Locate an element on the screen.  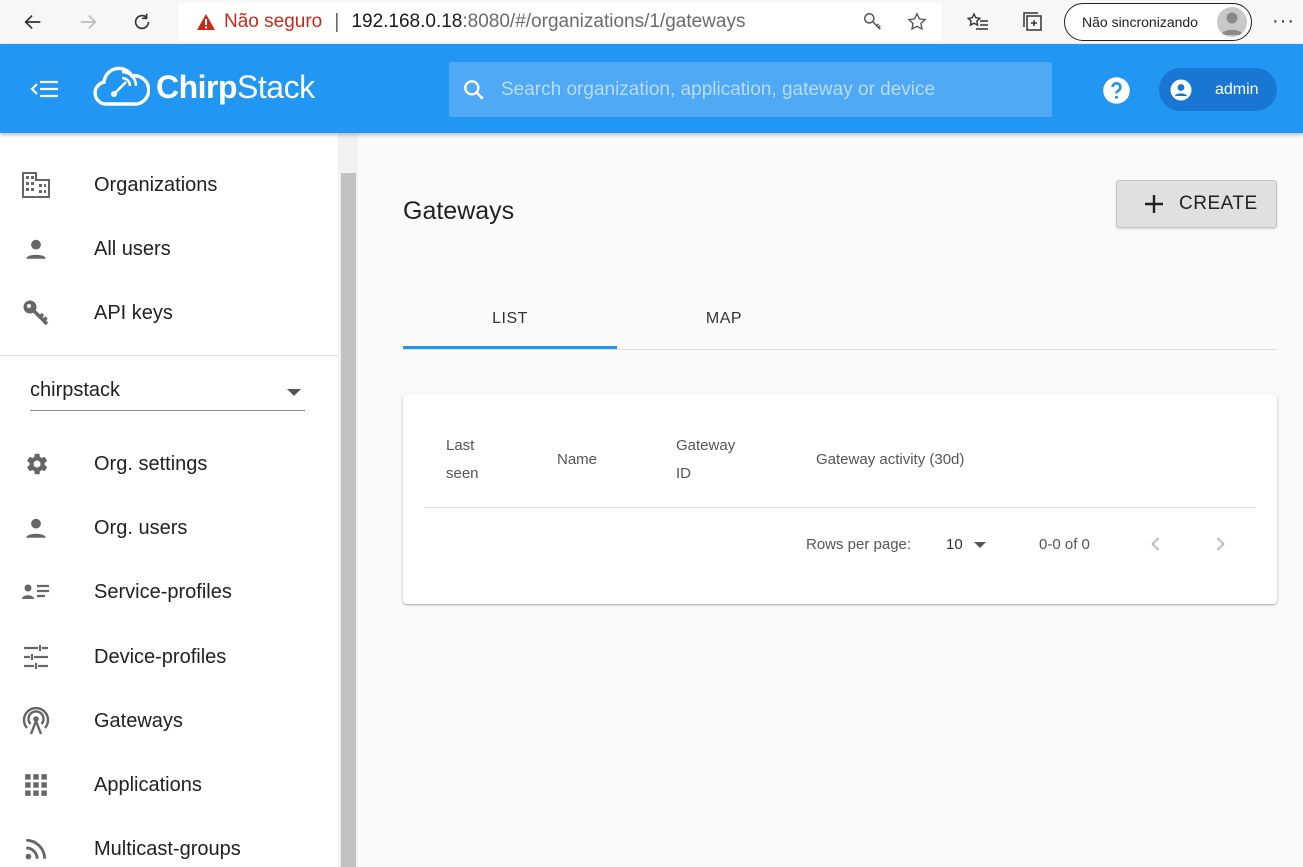
collections-icon is located at coordinates (1033, 22).